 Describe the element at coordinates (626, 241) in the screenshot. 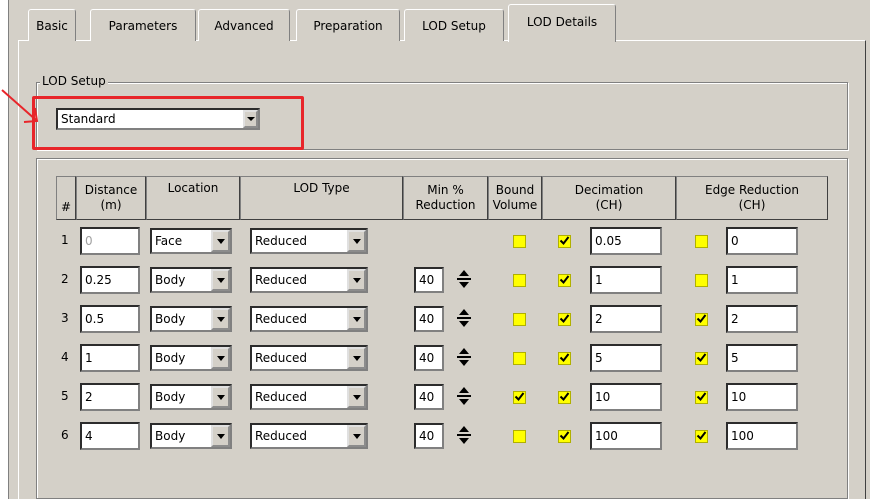

I see `decimation-field: 0.05` at that location.